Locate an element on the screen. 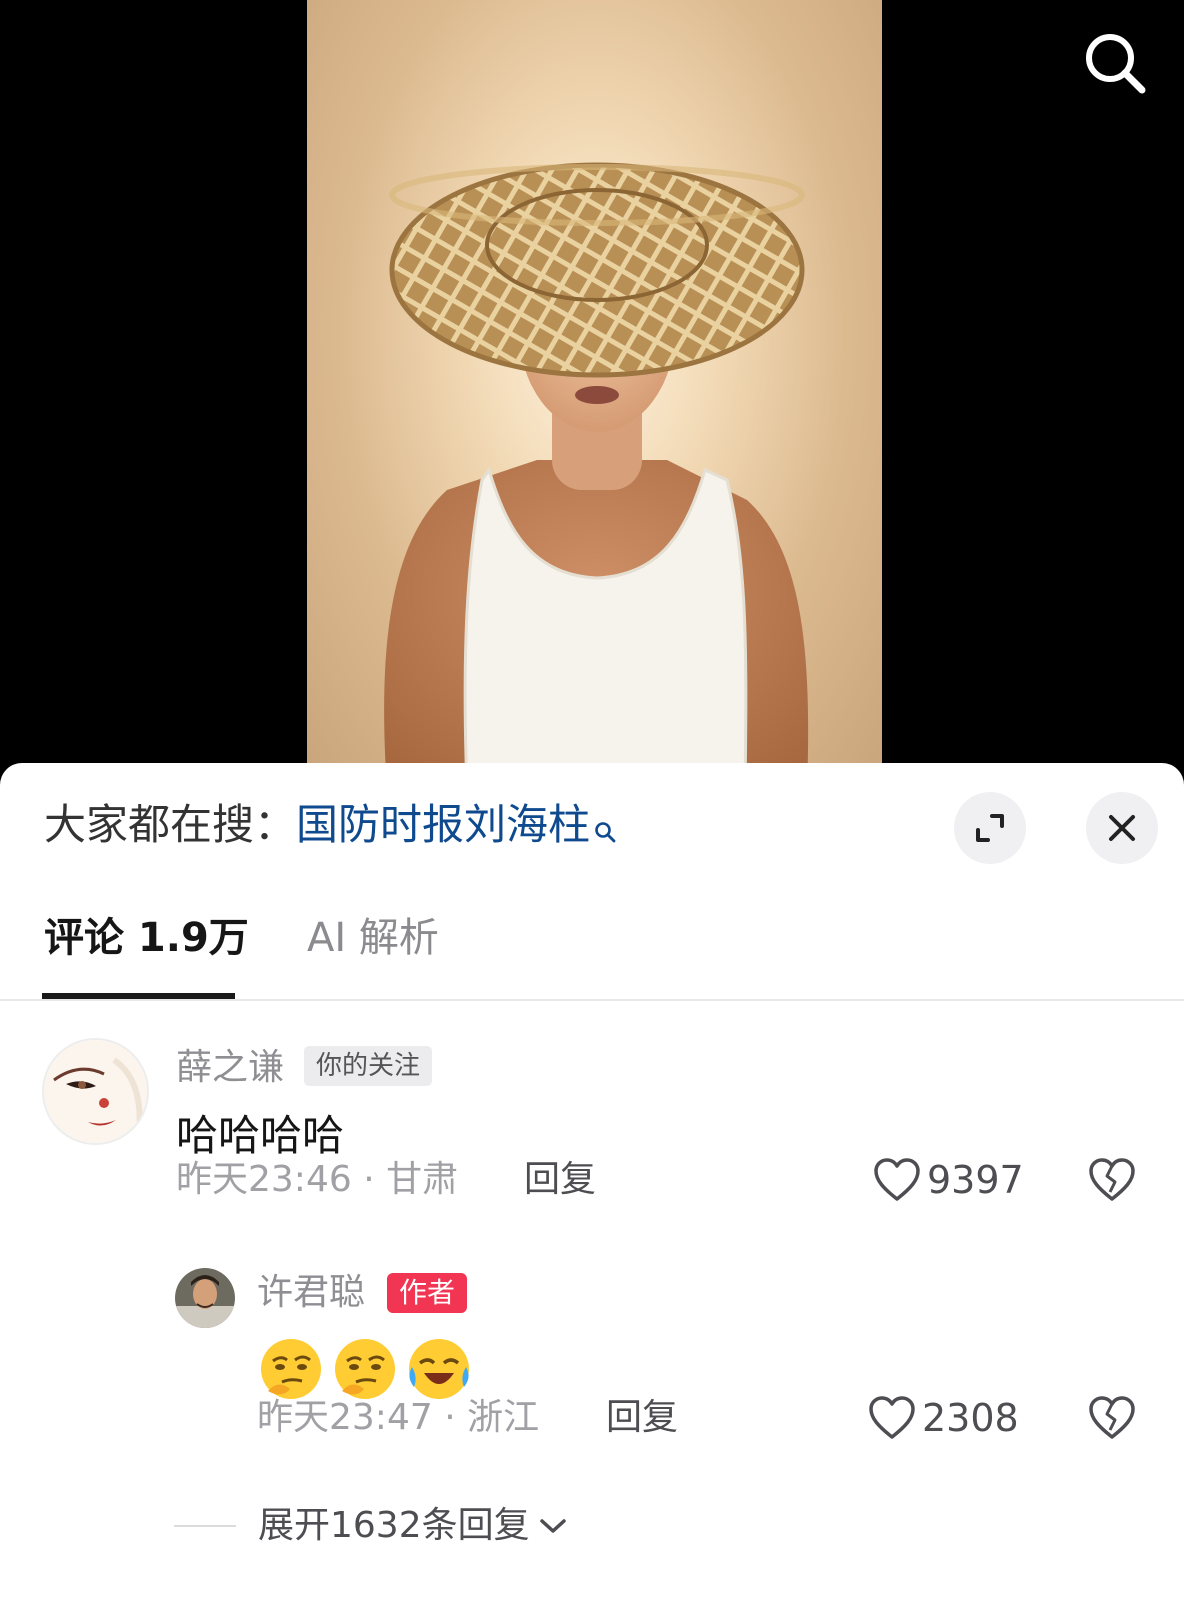 The height and width of the screenshot is (1599, 1184). close-button is located at coordinates (1122, 828).